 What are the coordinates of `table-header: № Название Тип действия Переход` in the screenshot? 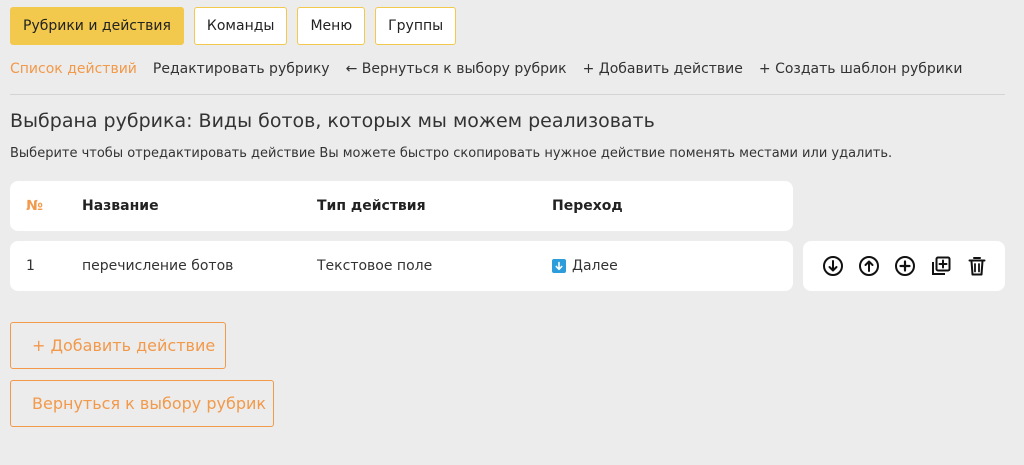 It's located at (401, 206).